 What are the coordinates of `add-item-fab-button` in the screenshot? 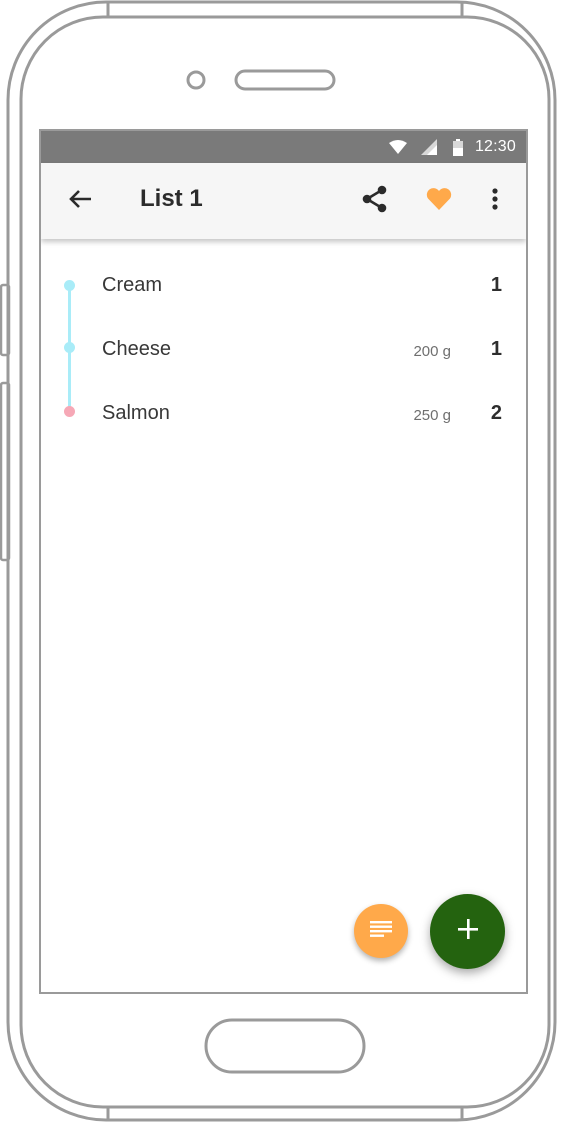 It's located at (467, 931).